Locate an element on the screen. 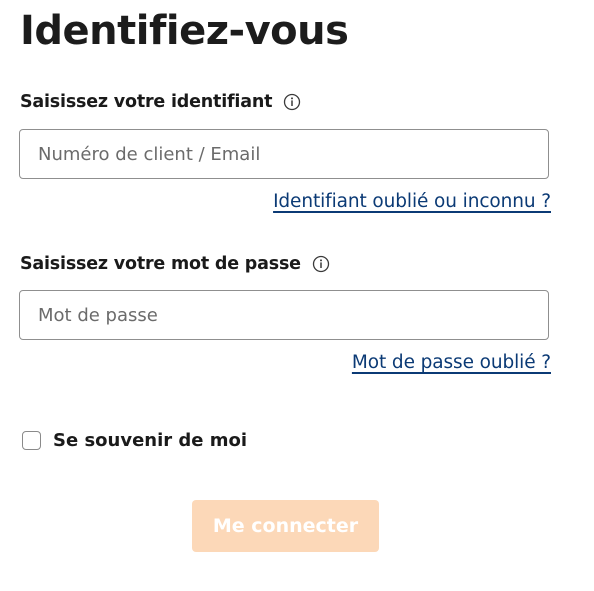 The image size is (594, 591). identifier-label-row: Saisissez votre identifiant is located at coordinates (160, 102).